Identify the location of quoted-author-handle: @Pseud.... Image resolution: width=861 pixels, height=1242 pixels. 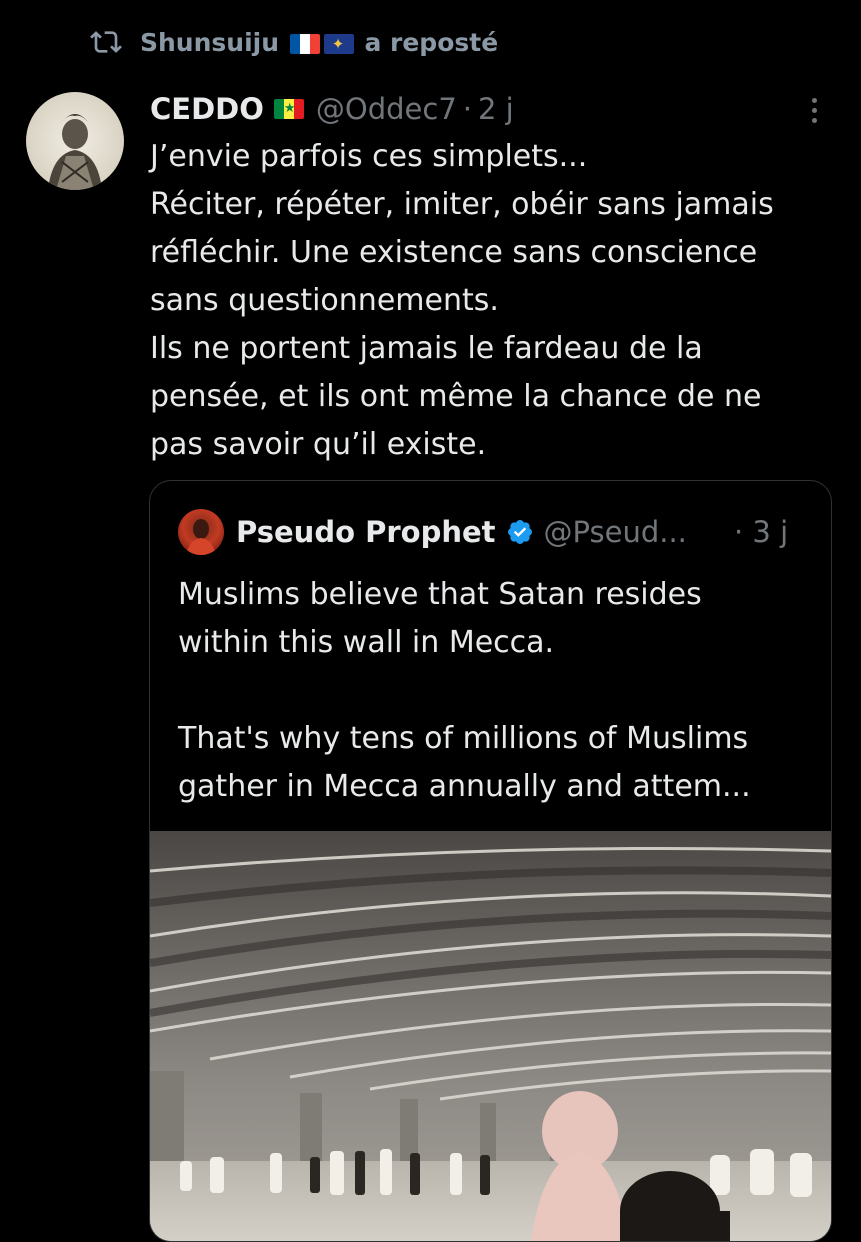
(615, 532).